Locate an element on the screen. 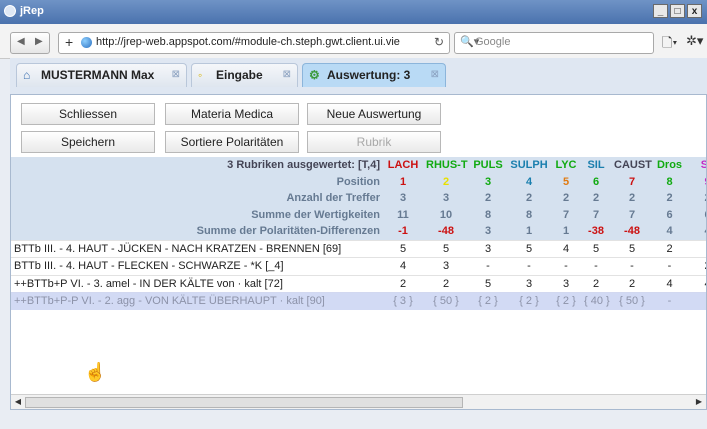  remedy-name-lyc: LYC is located at coordinates (566, 165).